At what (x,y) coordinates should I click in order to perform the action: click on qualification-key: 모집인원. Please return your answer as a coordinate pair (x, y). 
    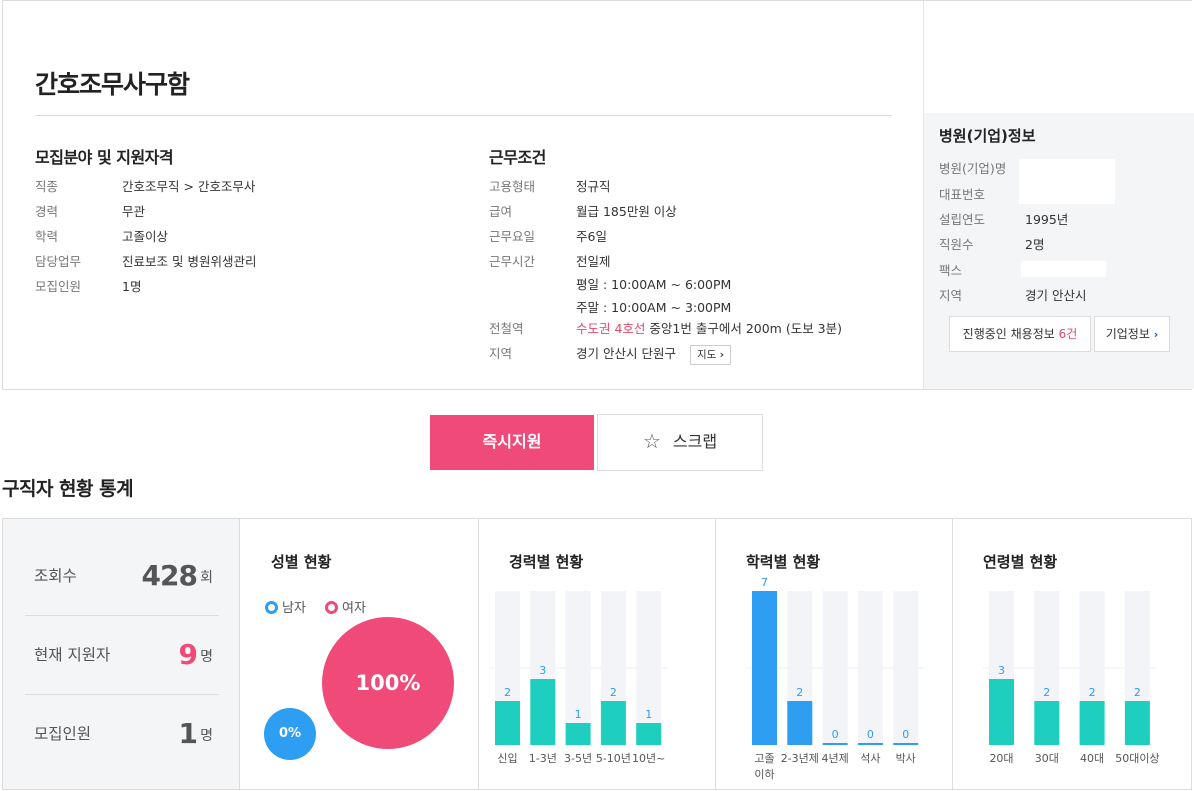
    Looking at the image, I should click on (58, 286).